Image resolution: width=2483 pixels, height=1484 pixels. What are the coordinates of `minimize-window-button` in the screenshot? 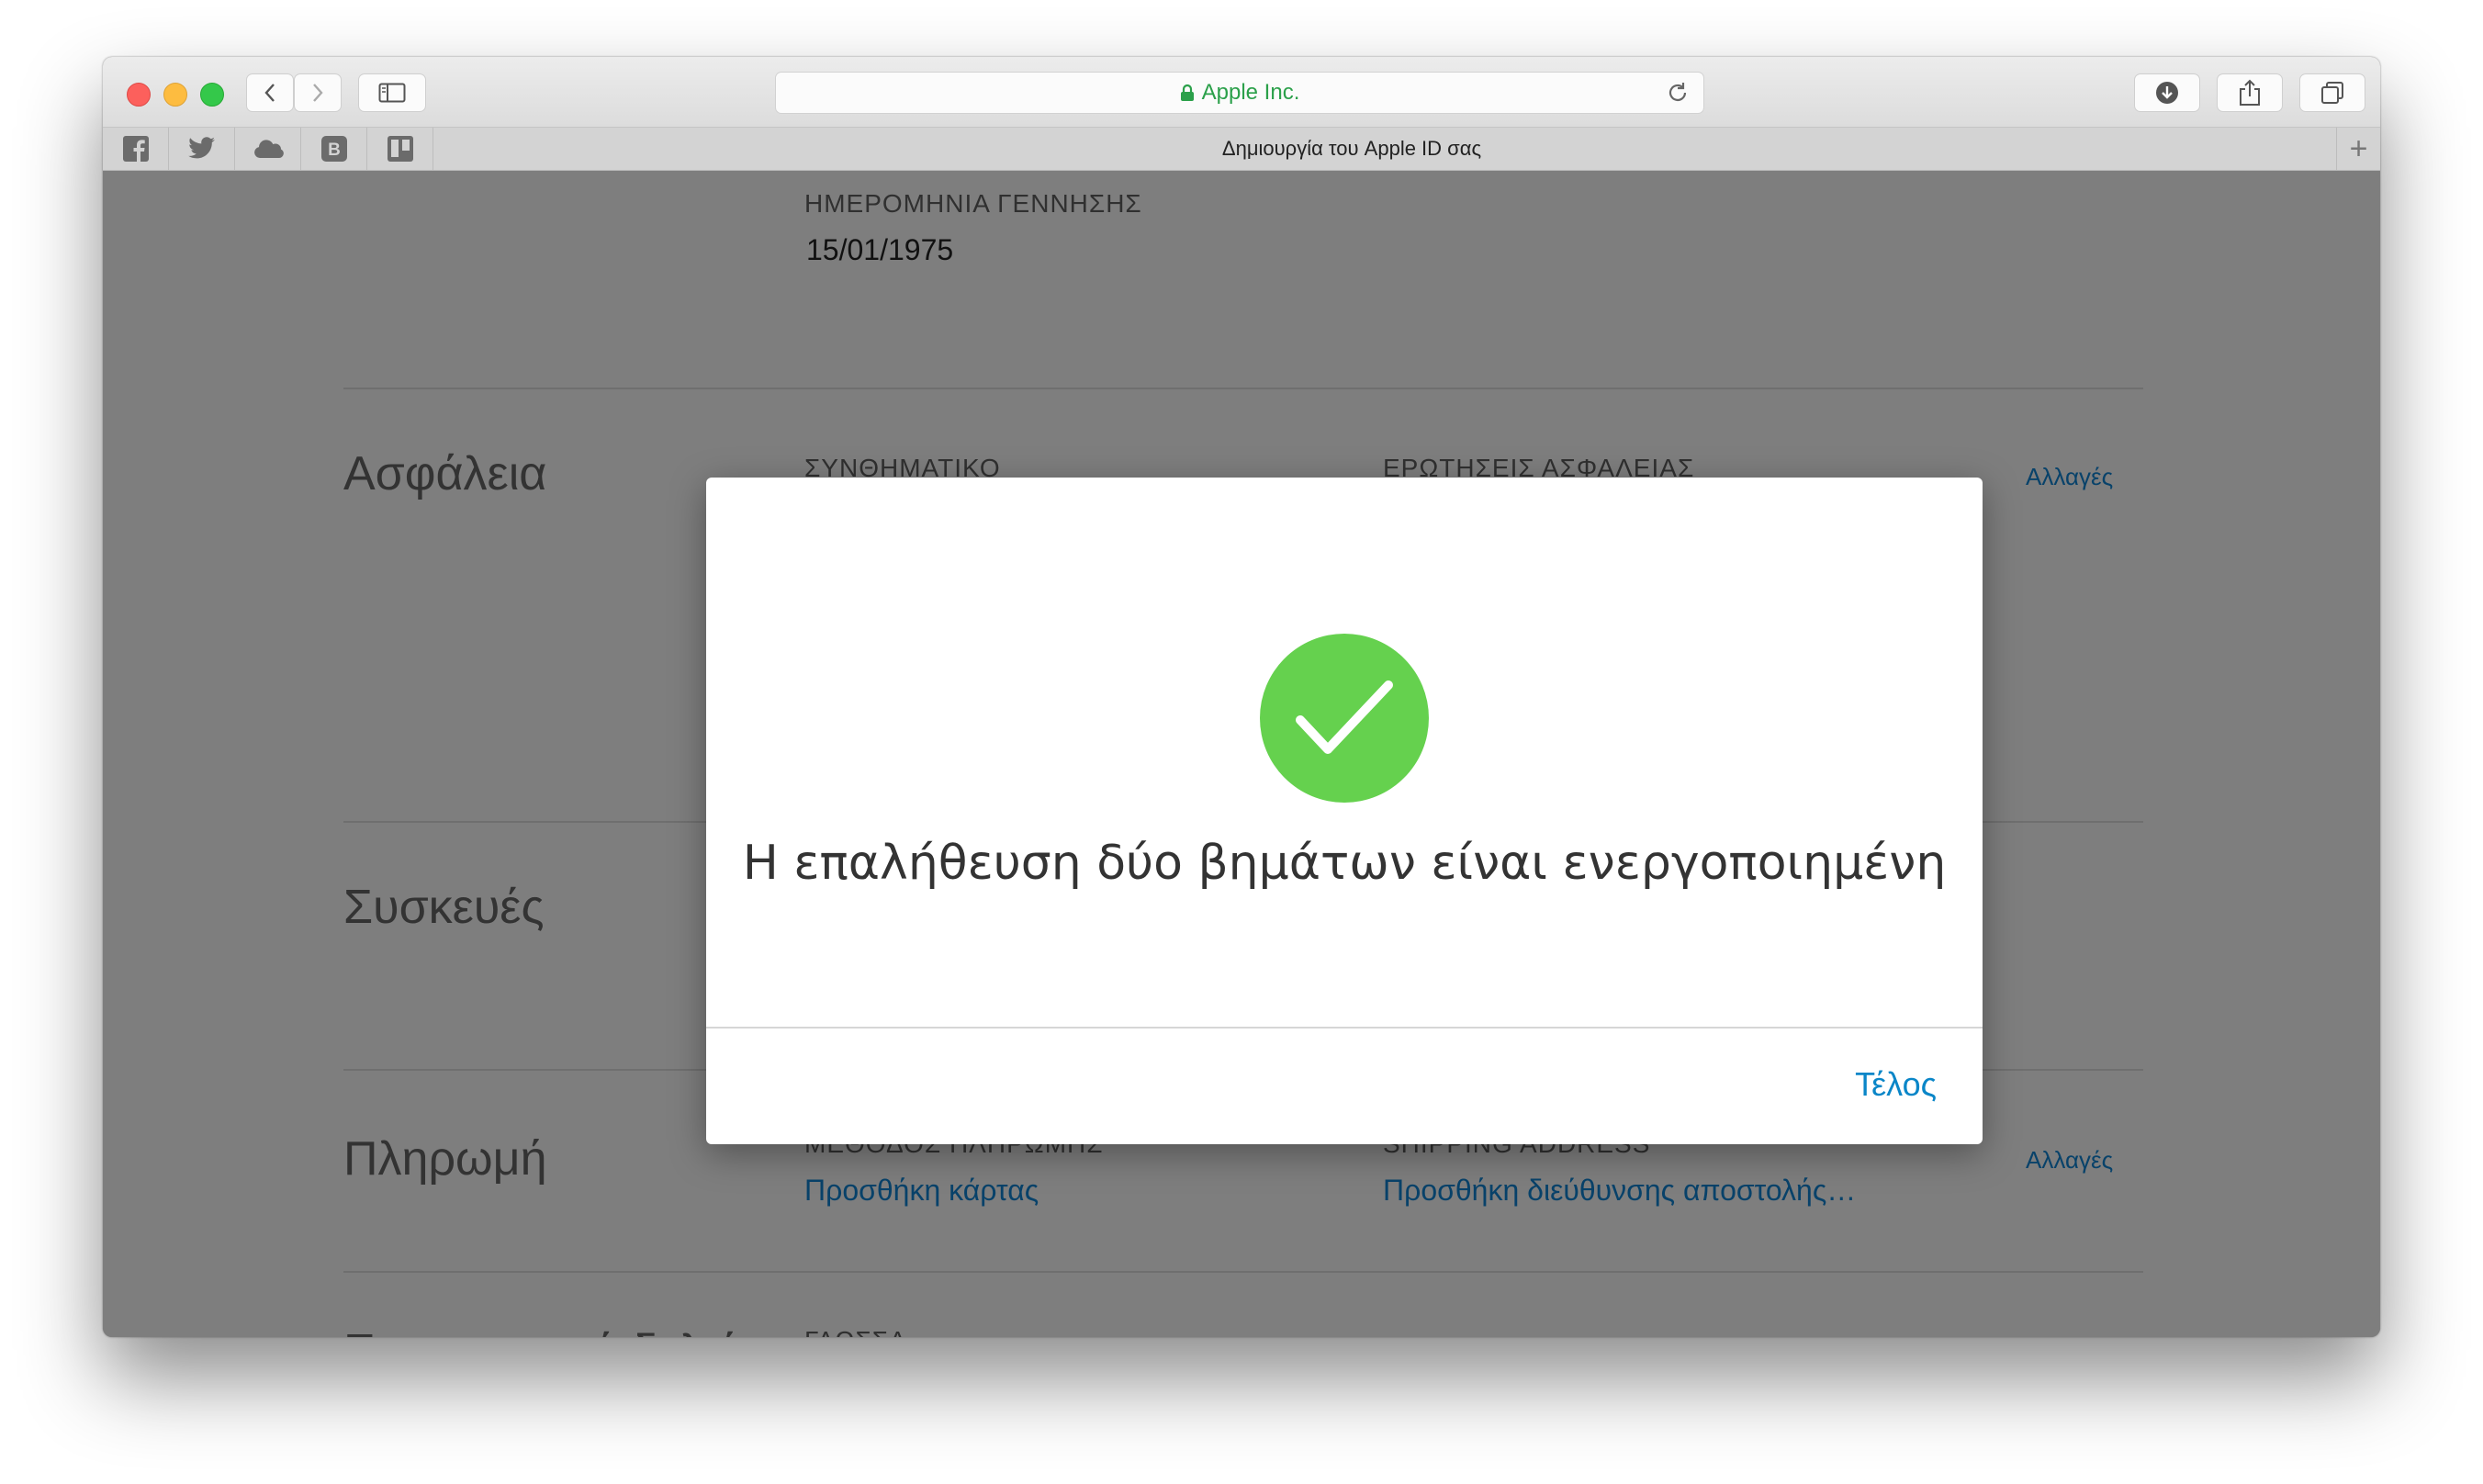 It's located at (175, 95).